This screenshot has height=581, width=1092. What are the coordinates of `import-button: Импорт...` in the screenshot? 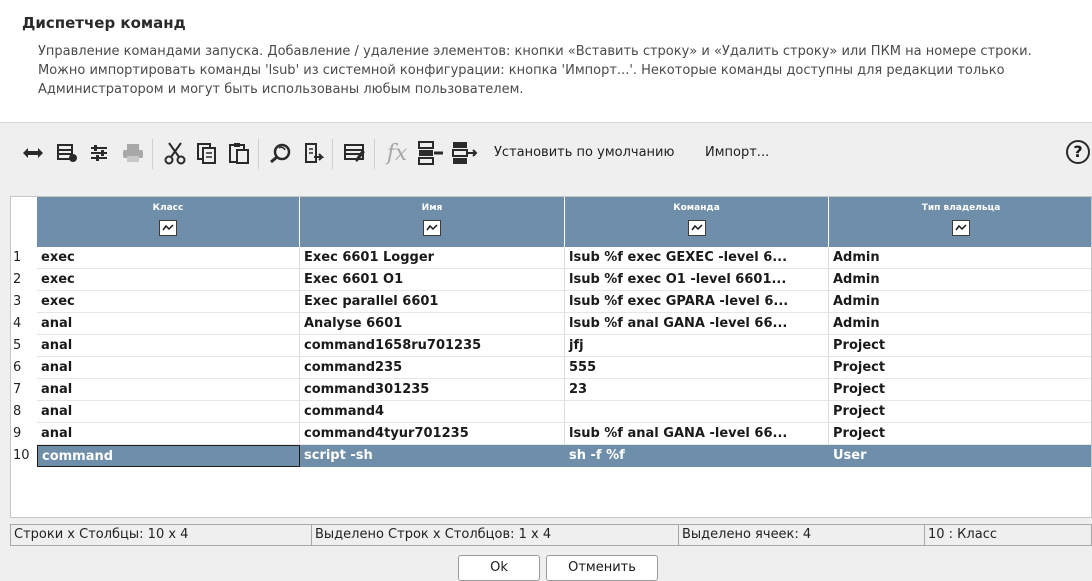 It's located at (737, 152).